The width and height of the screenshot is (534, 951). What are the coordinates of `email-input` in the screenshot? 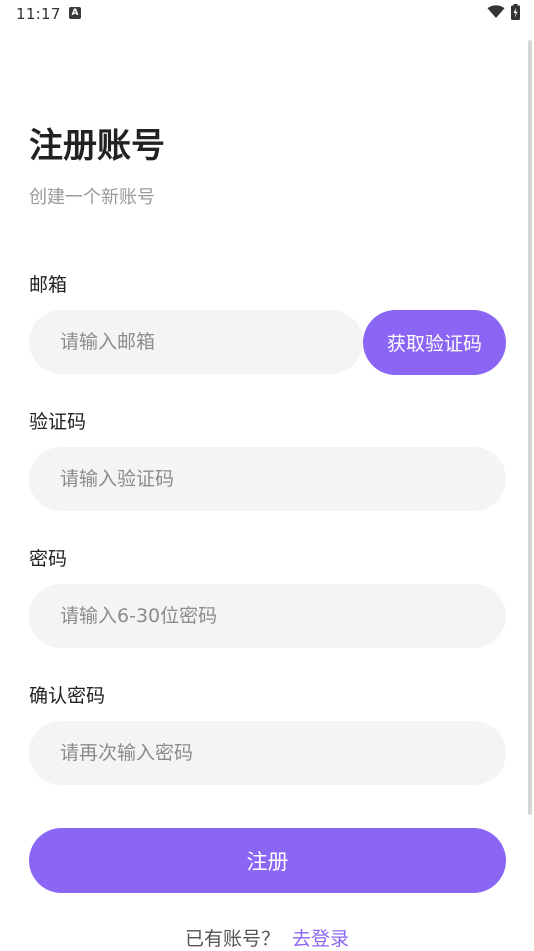 It's located at (210, 342).